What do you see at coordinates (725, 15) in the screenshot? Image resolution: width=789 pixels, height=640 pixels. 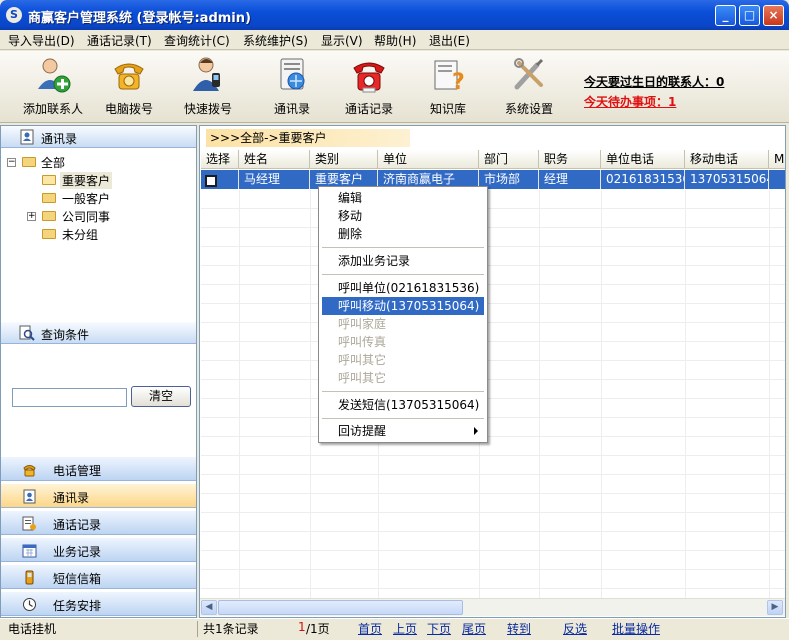 I see `minimize-button: _` at bounding box center [725, 15].